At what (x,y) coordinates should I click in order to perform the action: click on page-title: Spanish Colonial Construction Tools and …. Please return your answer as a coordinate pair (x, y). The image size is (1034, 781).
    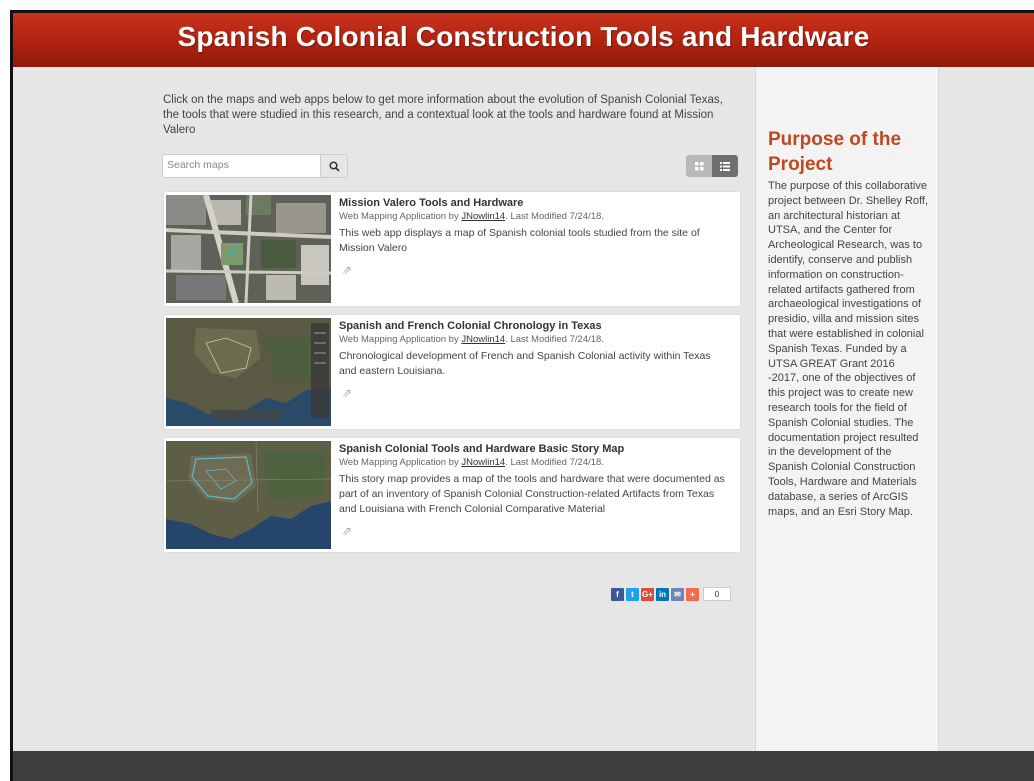
    Looking at the image, I should click on (523, 36).